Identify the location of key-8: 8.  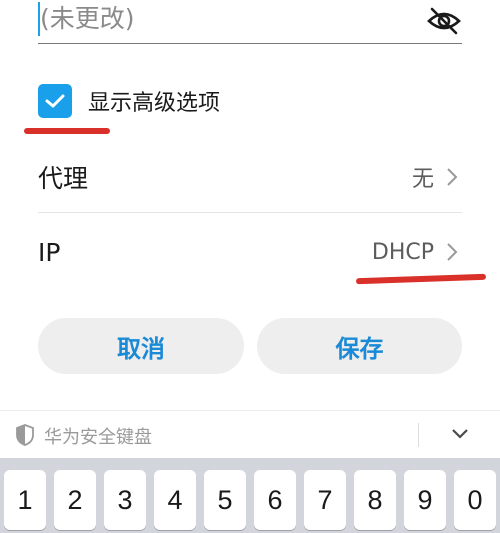
(375, 500).